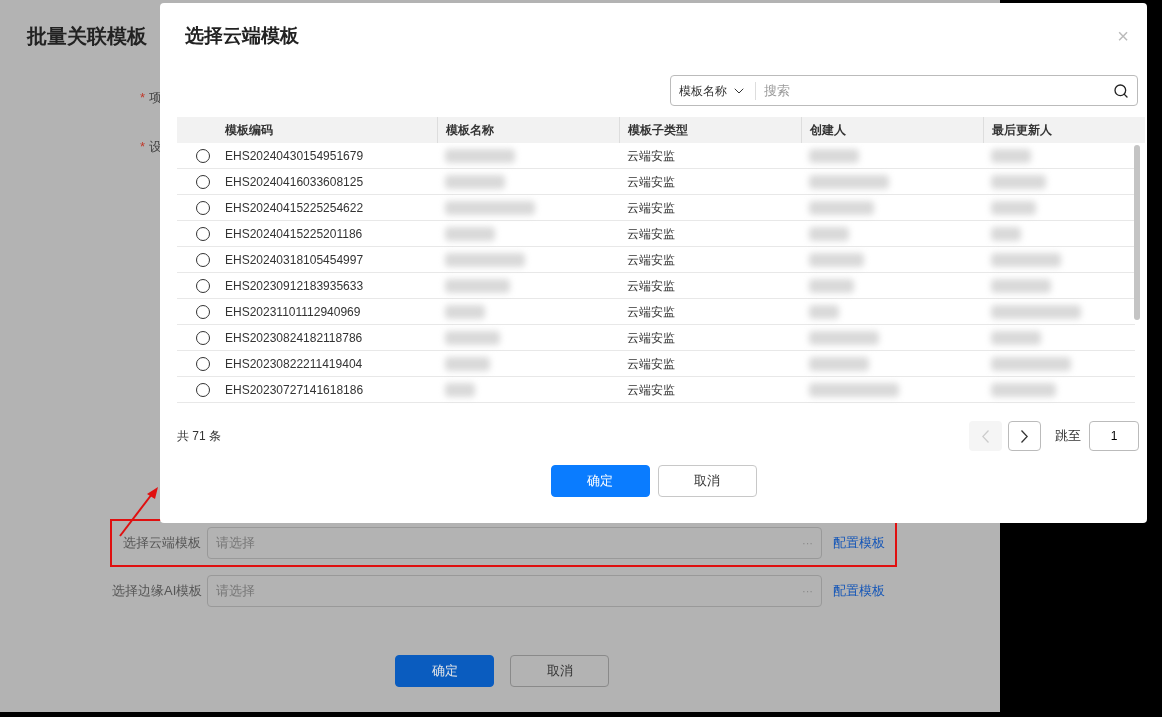  What do you see at coordinates (294, 155) in the screenshot?
I see `table-cell: EHS20240430154951679` at bounding box center [294, 155].